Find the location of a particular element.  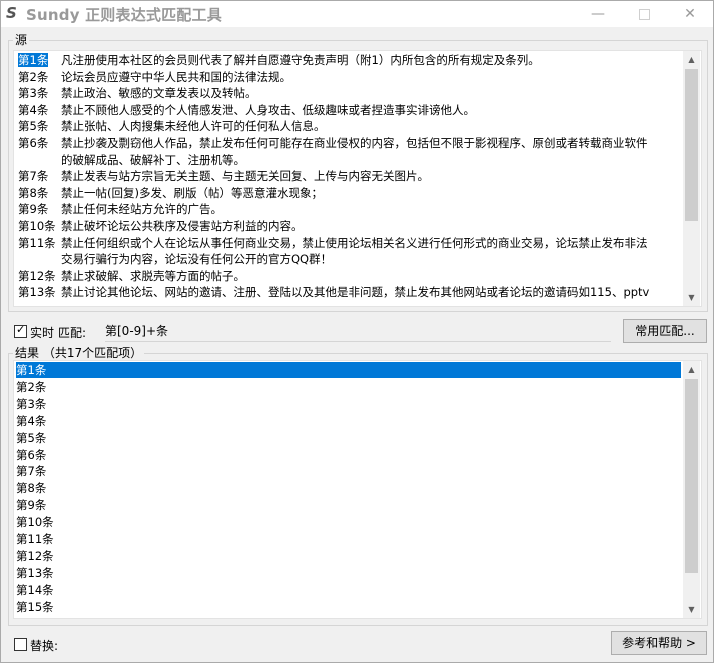

result-item: 第1条 is located at coordinates (348, 370).